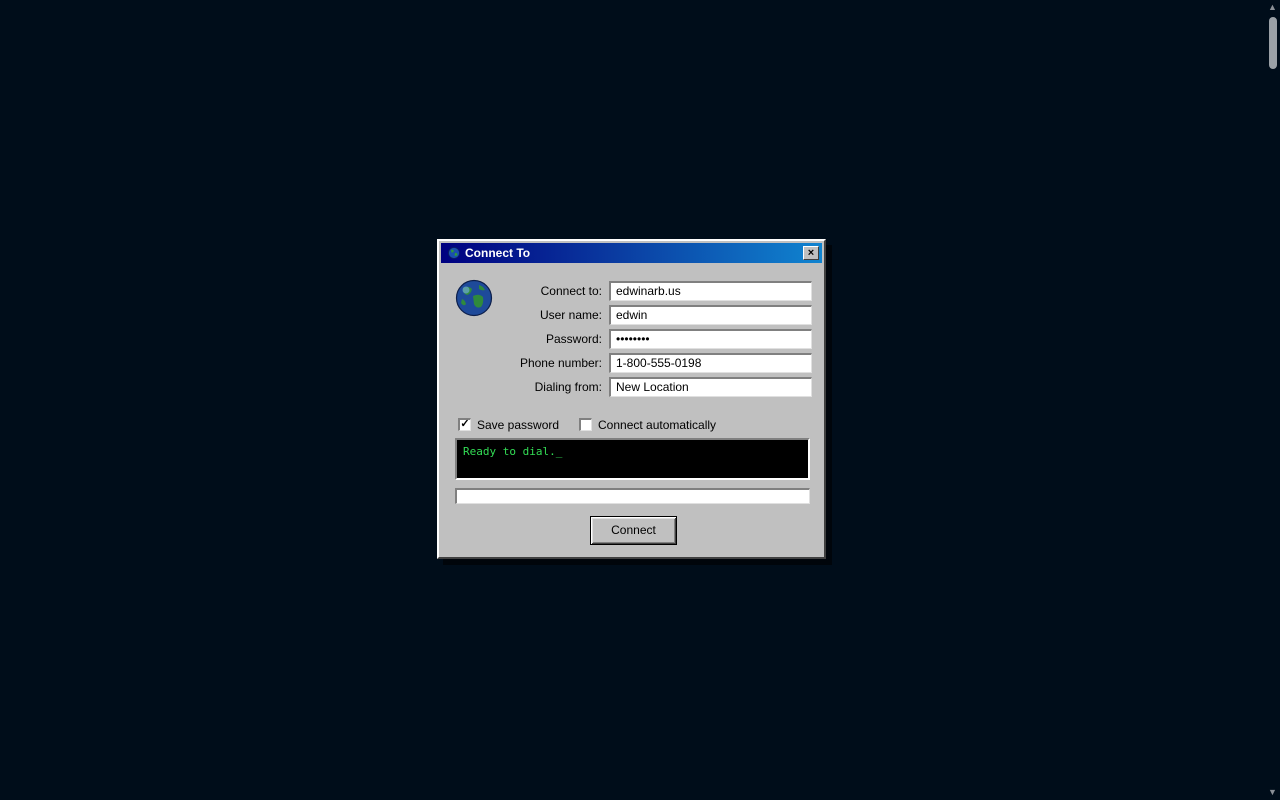  Describe the element at coordinates (710, 387) in the screenshot. I see `dialing-from-input: New Location` at that location.